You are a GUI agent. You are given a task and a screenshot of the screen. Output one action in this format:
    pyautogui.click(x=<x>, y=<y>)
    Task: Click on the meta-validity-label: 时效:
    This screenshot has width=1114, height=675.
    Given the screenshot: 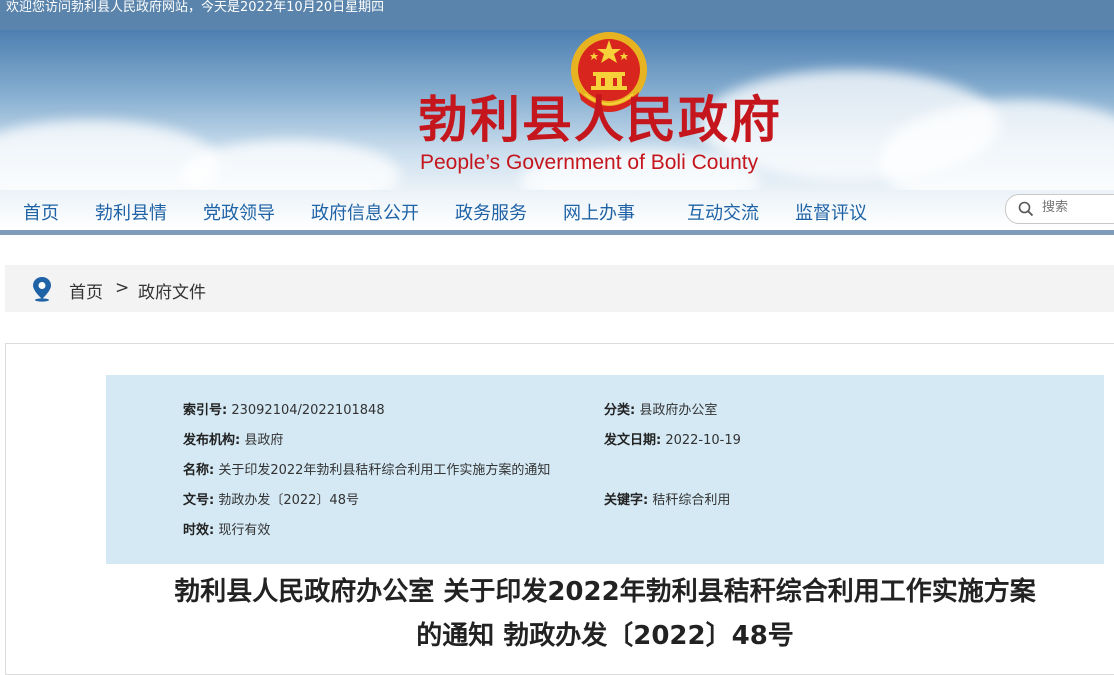 What is the action you would take?
    pyautogui.click(x=199, y=530)
    